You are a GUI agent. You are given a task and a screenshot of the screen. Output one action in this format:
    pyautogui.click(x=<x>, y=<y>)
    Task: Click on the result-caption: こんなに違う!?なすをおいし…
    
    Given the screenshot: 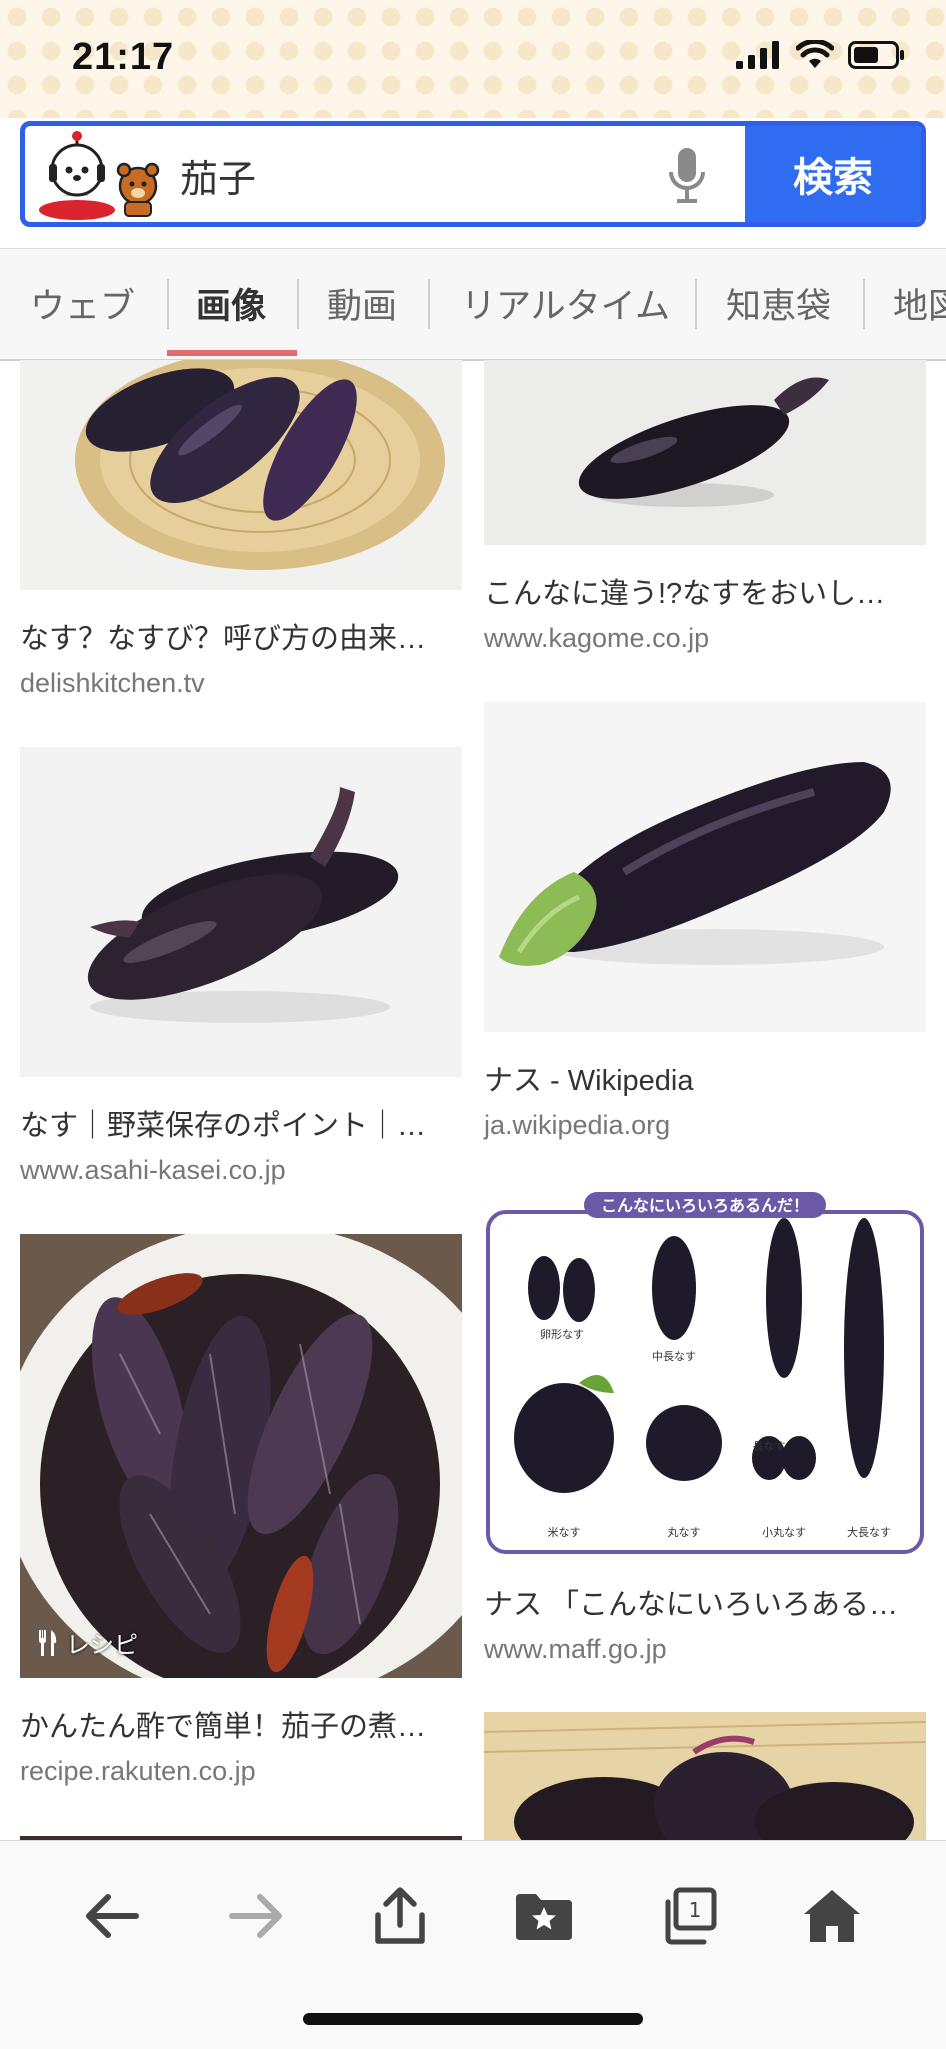 What is the action you would take?
    pyautogui.click(x=705, y=591)
    